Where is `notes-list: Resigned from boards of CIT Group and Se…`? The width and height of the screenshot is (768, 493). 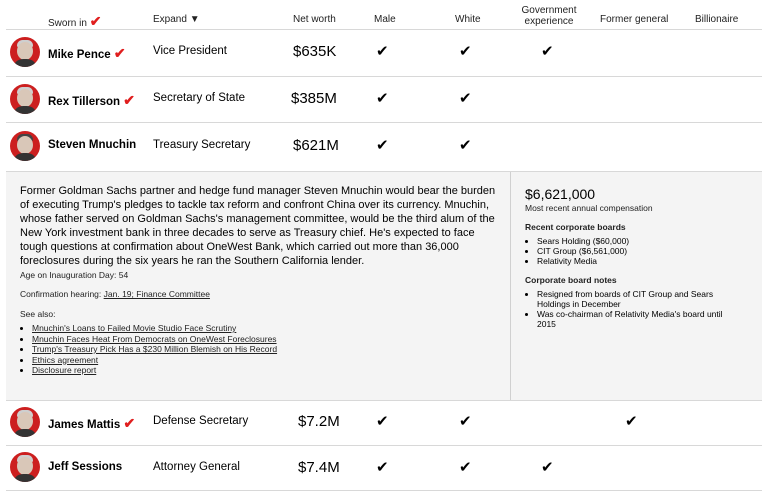 notes-list: Resigned from boards of CIT Group and Se… is located at coordinates (632, 309).